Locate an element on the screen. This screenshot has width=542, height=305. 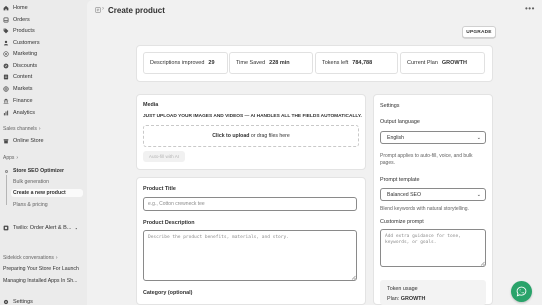
app-breadcrumb-icon is located at coordinates (98, 10).